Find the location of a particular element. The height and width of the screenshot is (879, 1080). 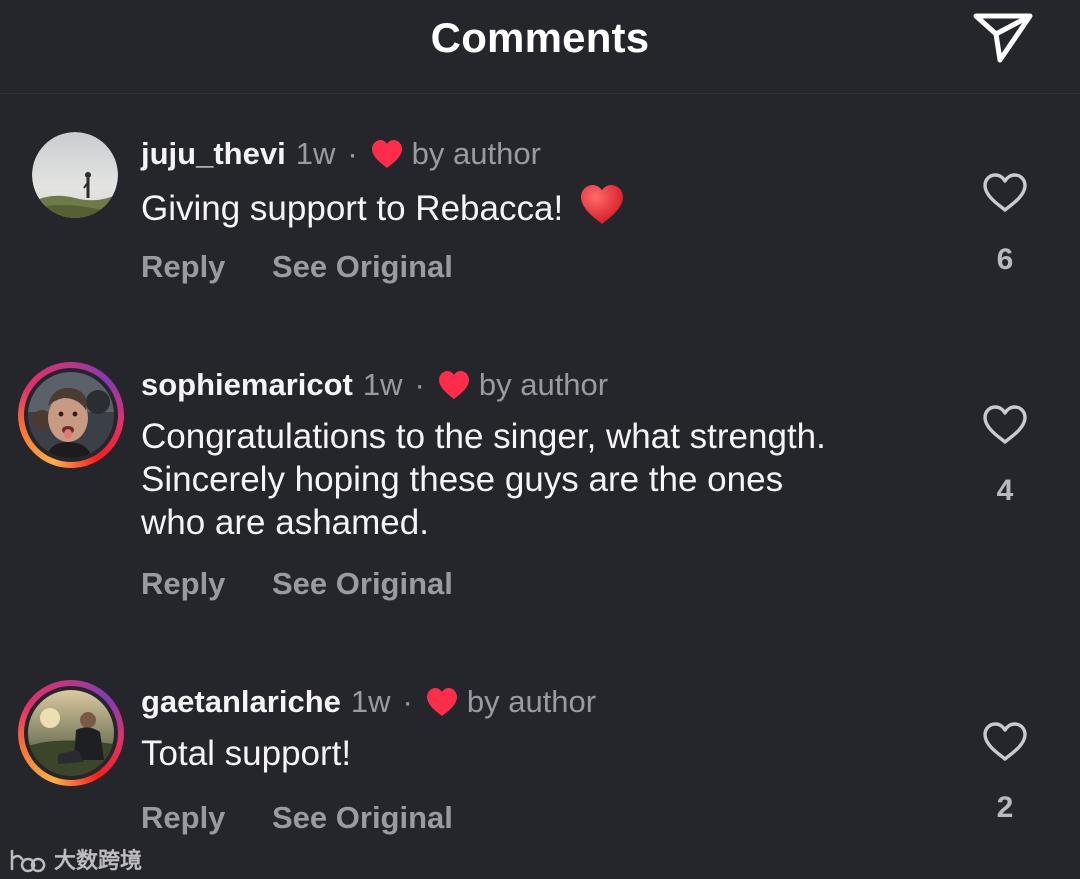

comment-meta: sophiemaricot 1w · by author is located at coordinates (374, 385).